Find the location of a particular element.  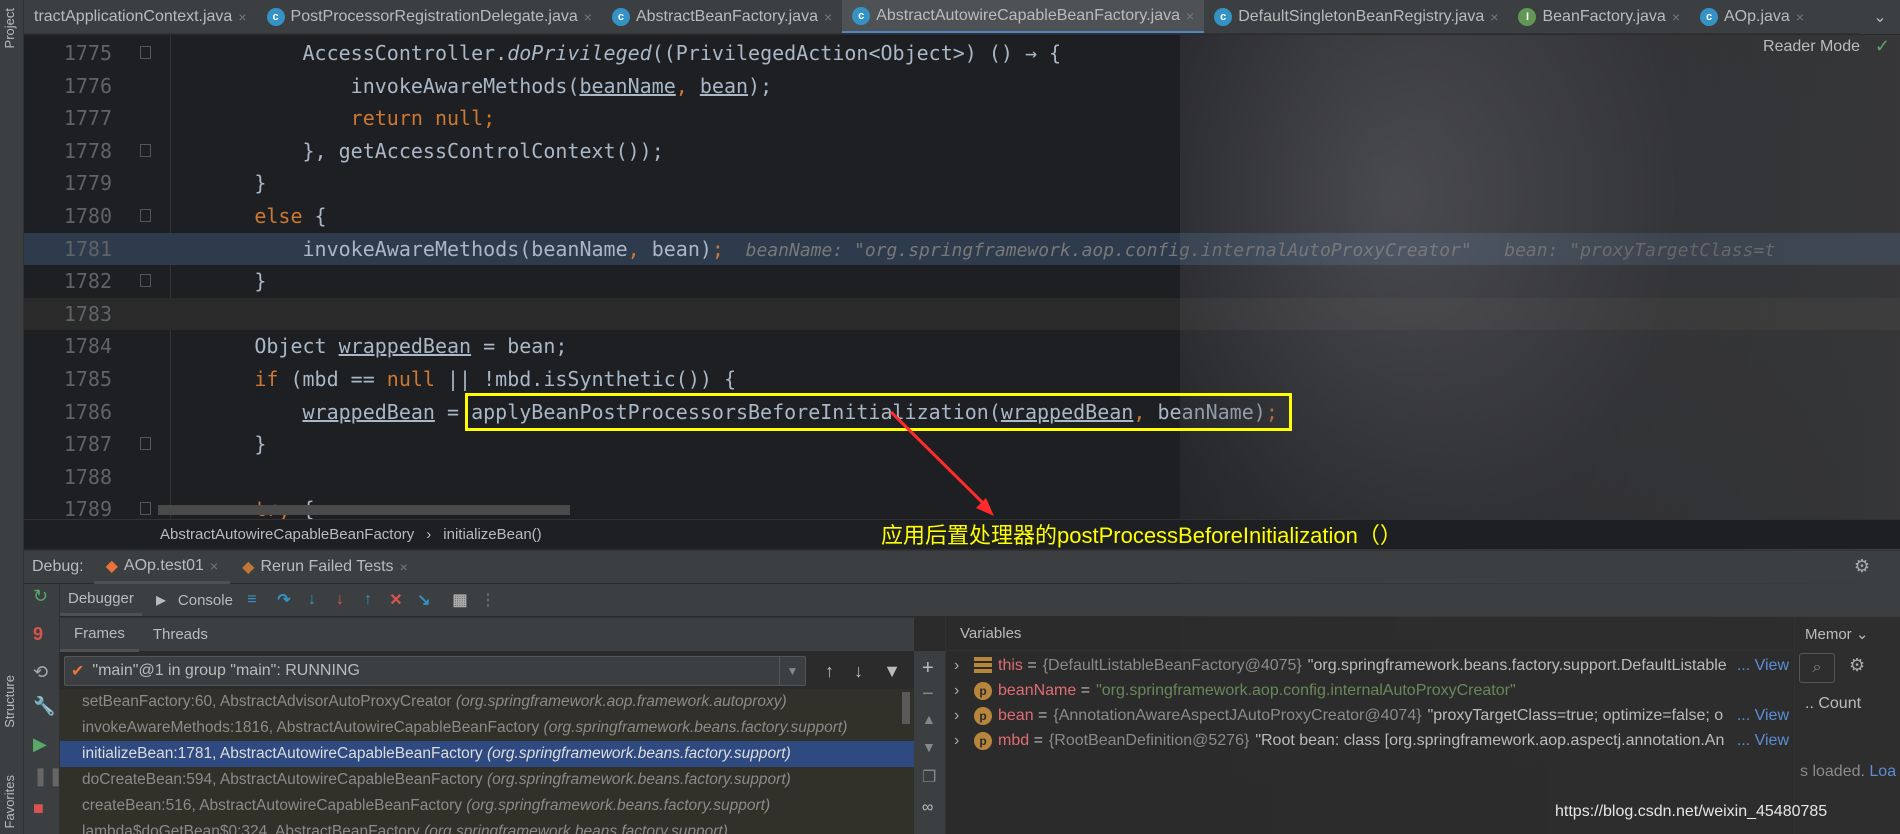

editor-tab: c AbstractBeanFactory.java × is located at coordinates (722, 16).